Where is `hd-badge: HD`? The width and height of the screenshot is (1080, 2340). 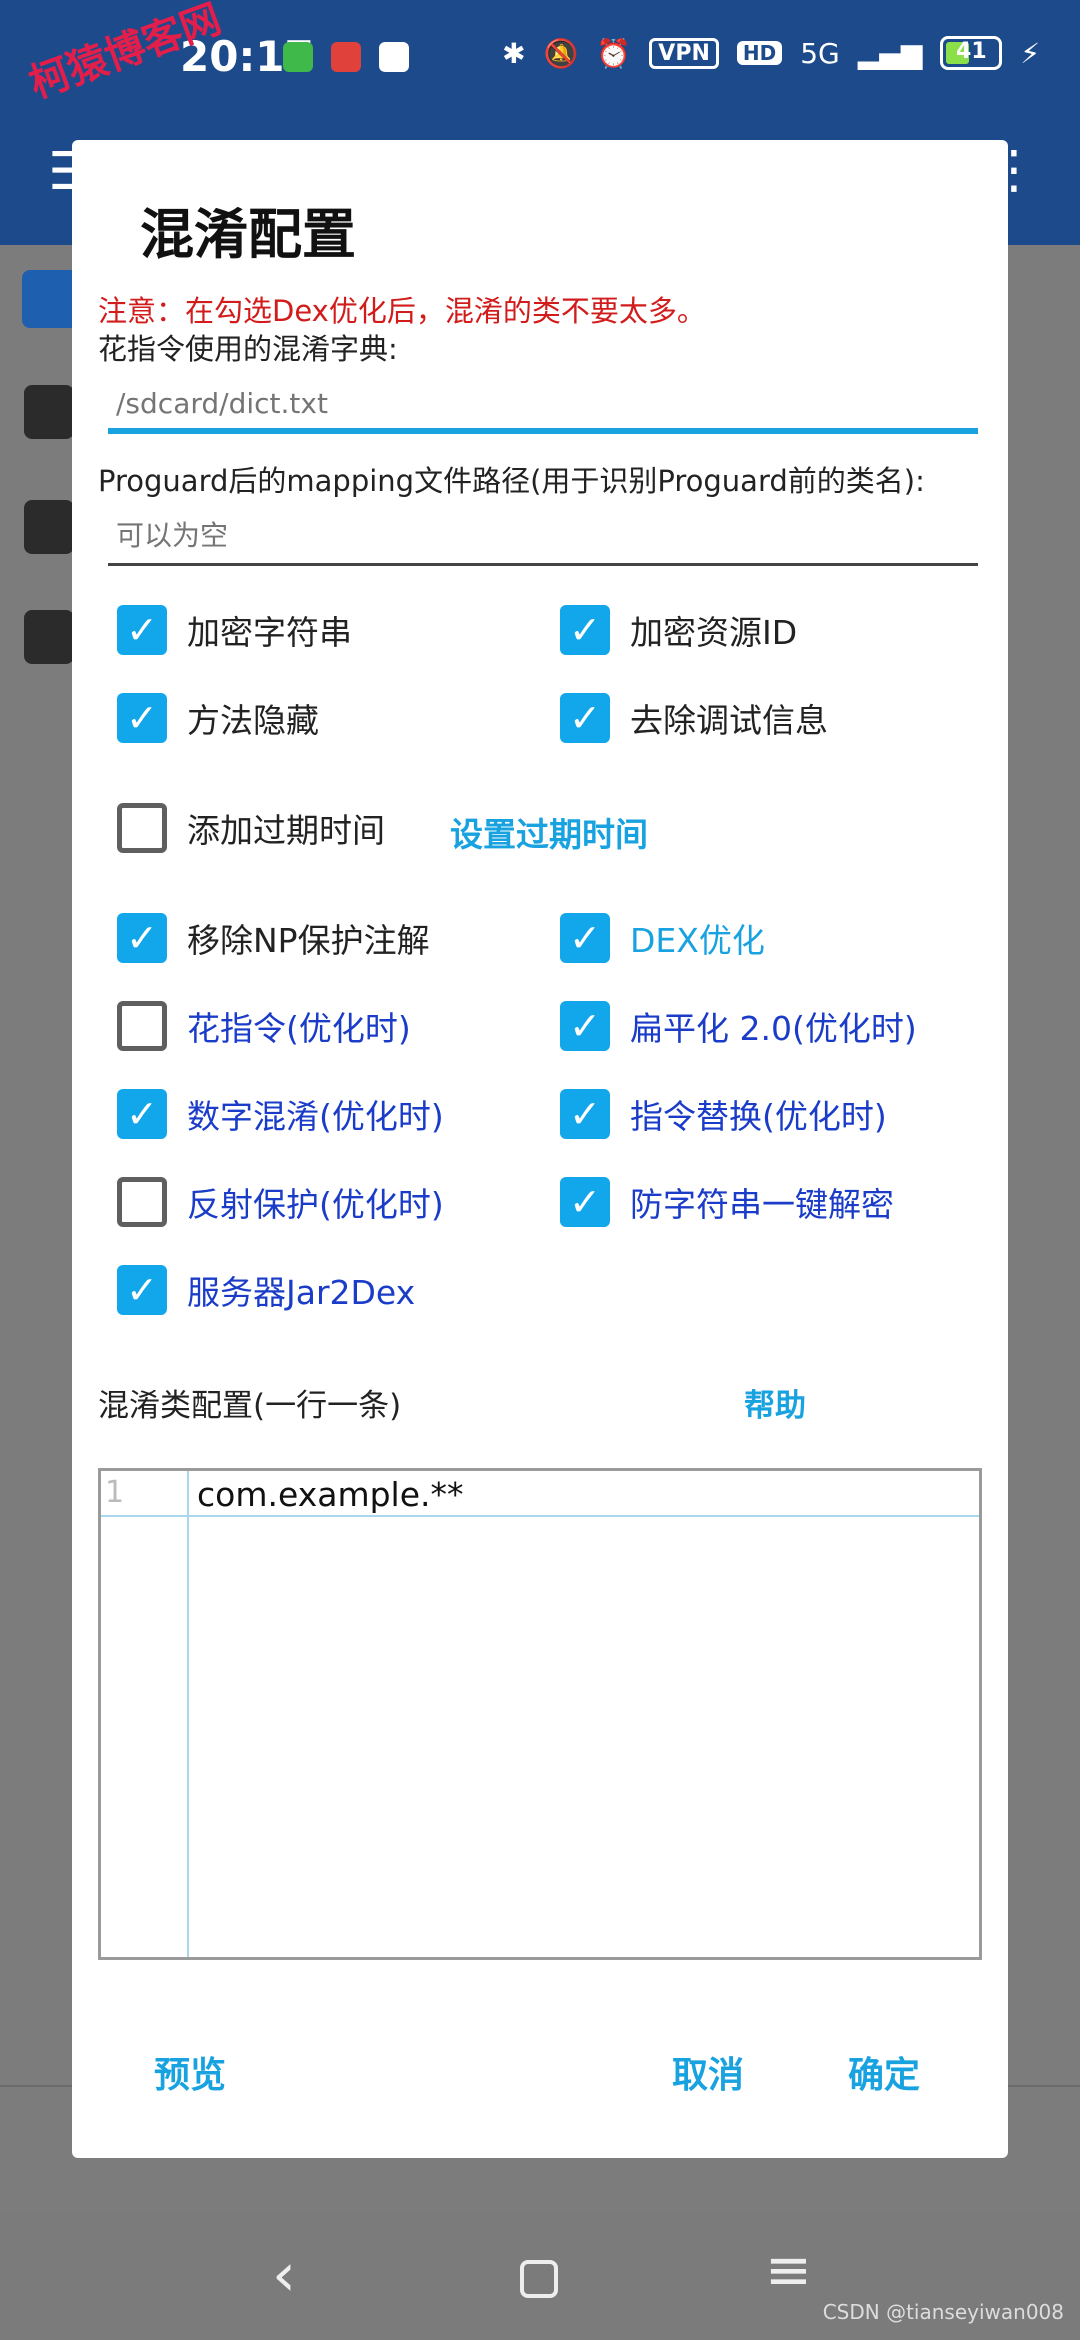
hd-badge: HD is located at coordinates (759, 53).